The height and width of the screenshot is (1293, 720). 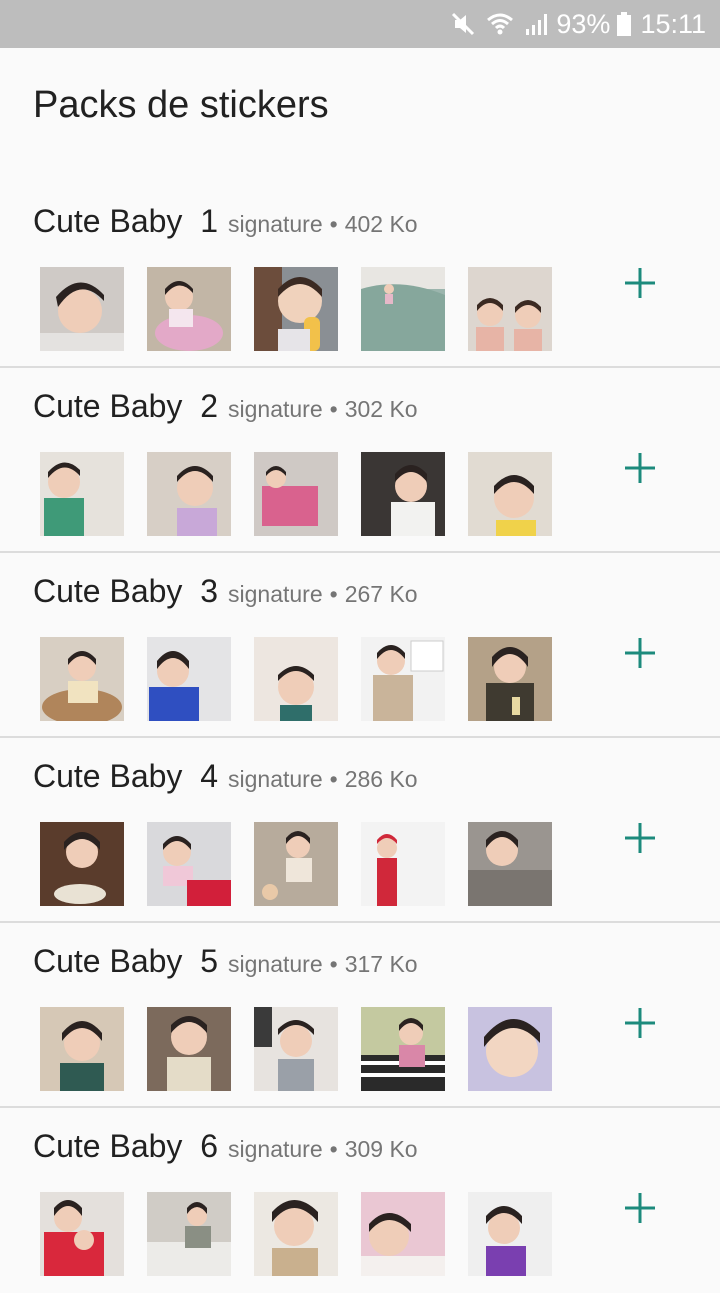 I want to click on sticker-pack-item: Cute Baby 5 signature • 317 Ko, so click(x=360, y=1015).